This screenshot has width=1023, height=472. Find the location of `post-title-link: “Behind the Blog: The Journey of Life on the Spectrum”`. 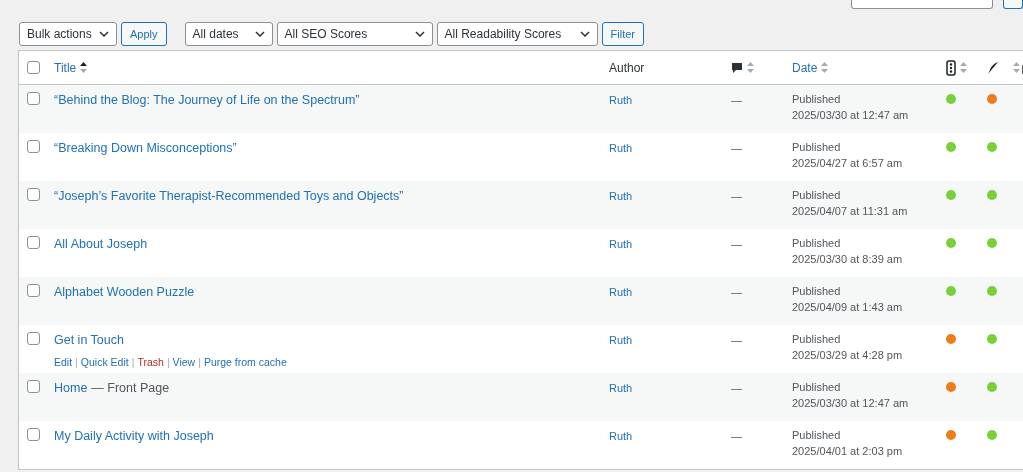

post-title-link: “Behind the Blog: The Journey of Life on the Spectrum” is located at coordinates (207, 100).